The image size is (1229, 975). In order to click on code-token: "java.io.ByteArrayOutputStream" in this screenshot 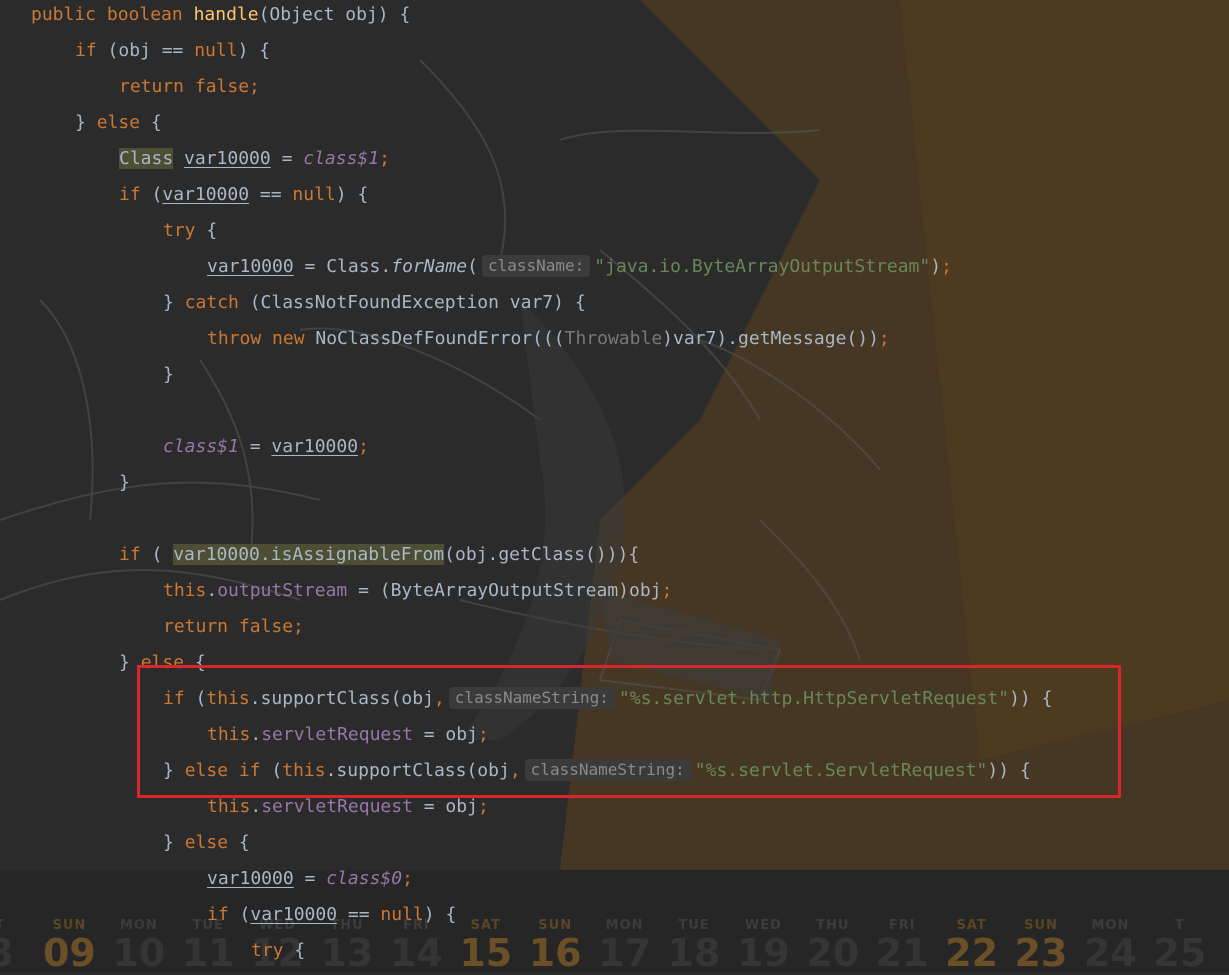, I will do `click(762, 266)`.